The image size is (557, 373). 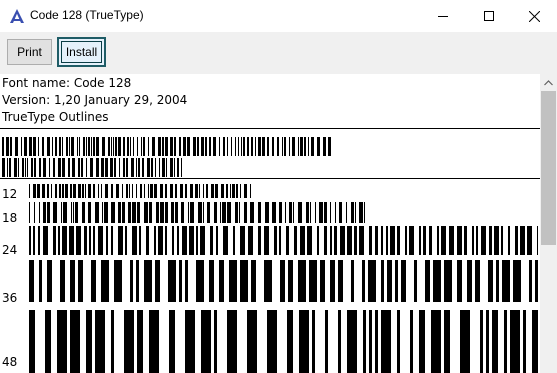 I want to click on title-bar: Code 128 (TrueType), so click(x=278, y=16).